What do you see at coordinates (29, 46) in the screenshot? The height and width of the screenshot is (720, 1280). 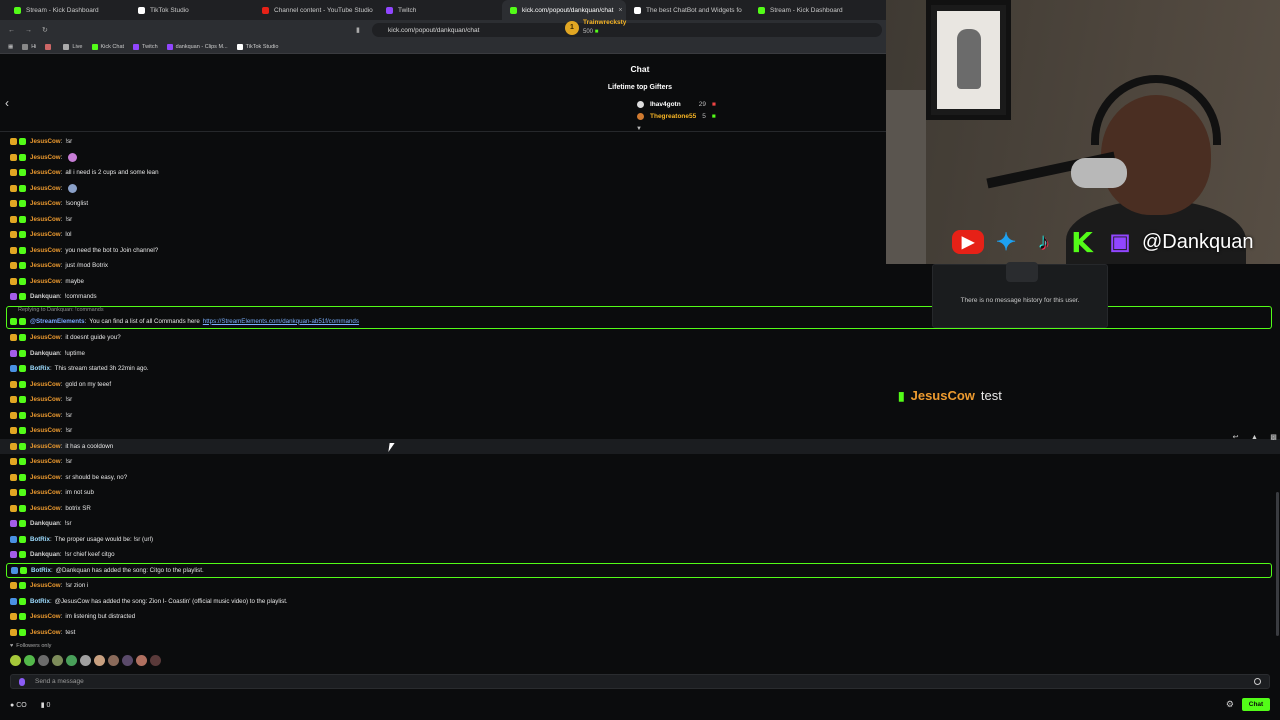 I see `bookmark-item: Hi` at bounding box center [29, 46].